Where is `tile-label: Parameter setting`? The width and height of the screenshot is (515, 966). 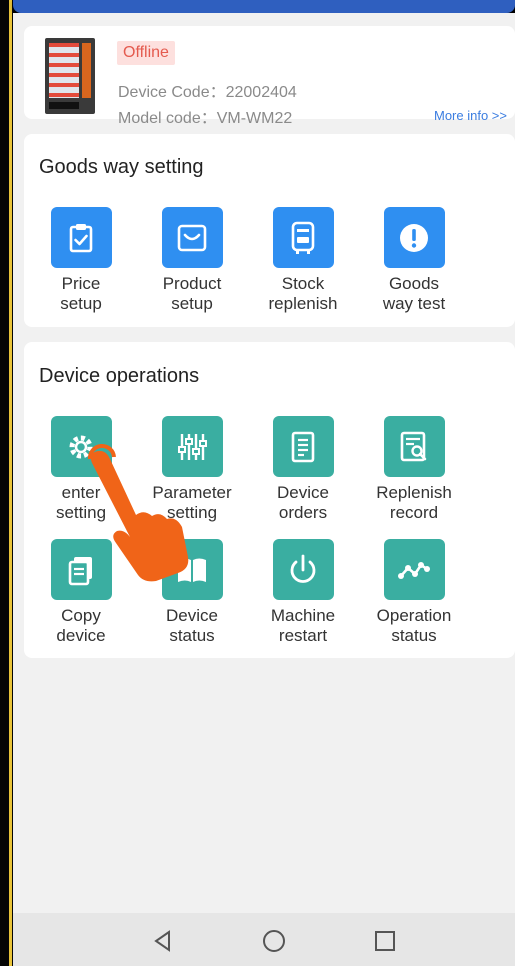 tile-label: Parameter setting is located at coordinates (192, 502).